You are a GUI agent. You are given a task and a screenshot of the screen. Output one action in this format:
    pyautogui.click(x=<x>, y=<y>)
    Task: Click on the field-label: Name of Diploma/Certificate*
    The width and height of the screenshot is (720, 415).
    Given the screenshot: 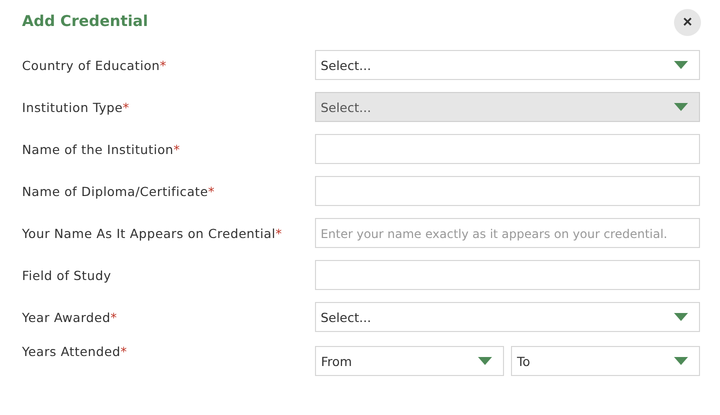 What is the action you would take?
    pyautogui.click(x=119, y=191)
    